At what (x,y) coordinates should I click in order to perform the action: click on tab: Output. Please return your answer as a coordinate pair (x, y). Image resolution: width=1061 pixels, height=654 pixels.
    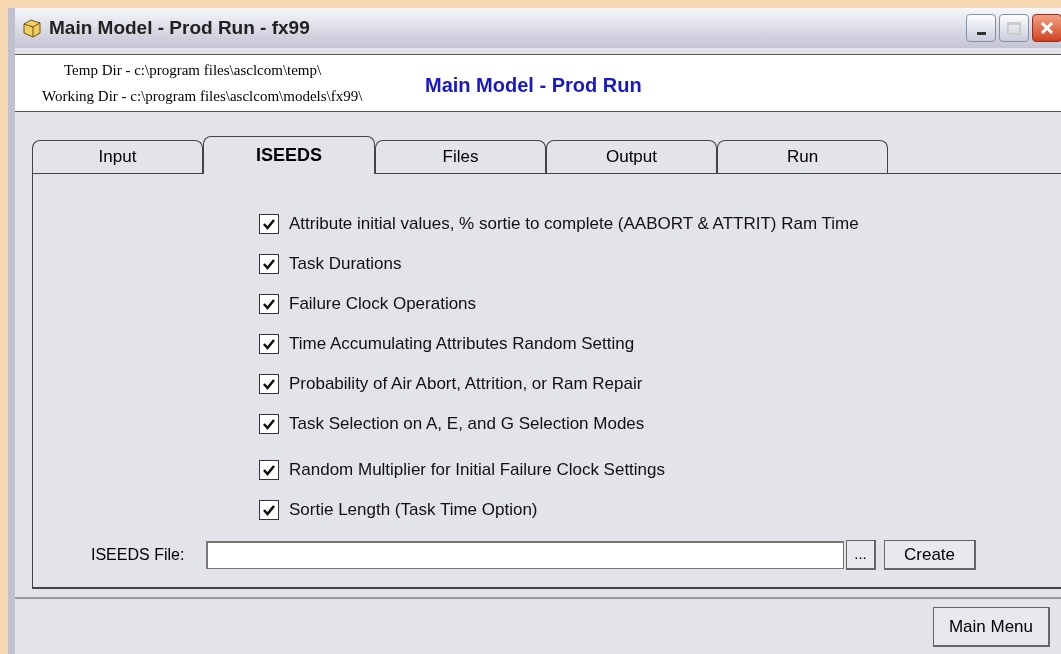
    Looking at the image, I should click on (631, 156).